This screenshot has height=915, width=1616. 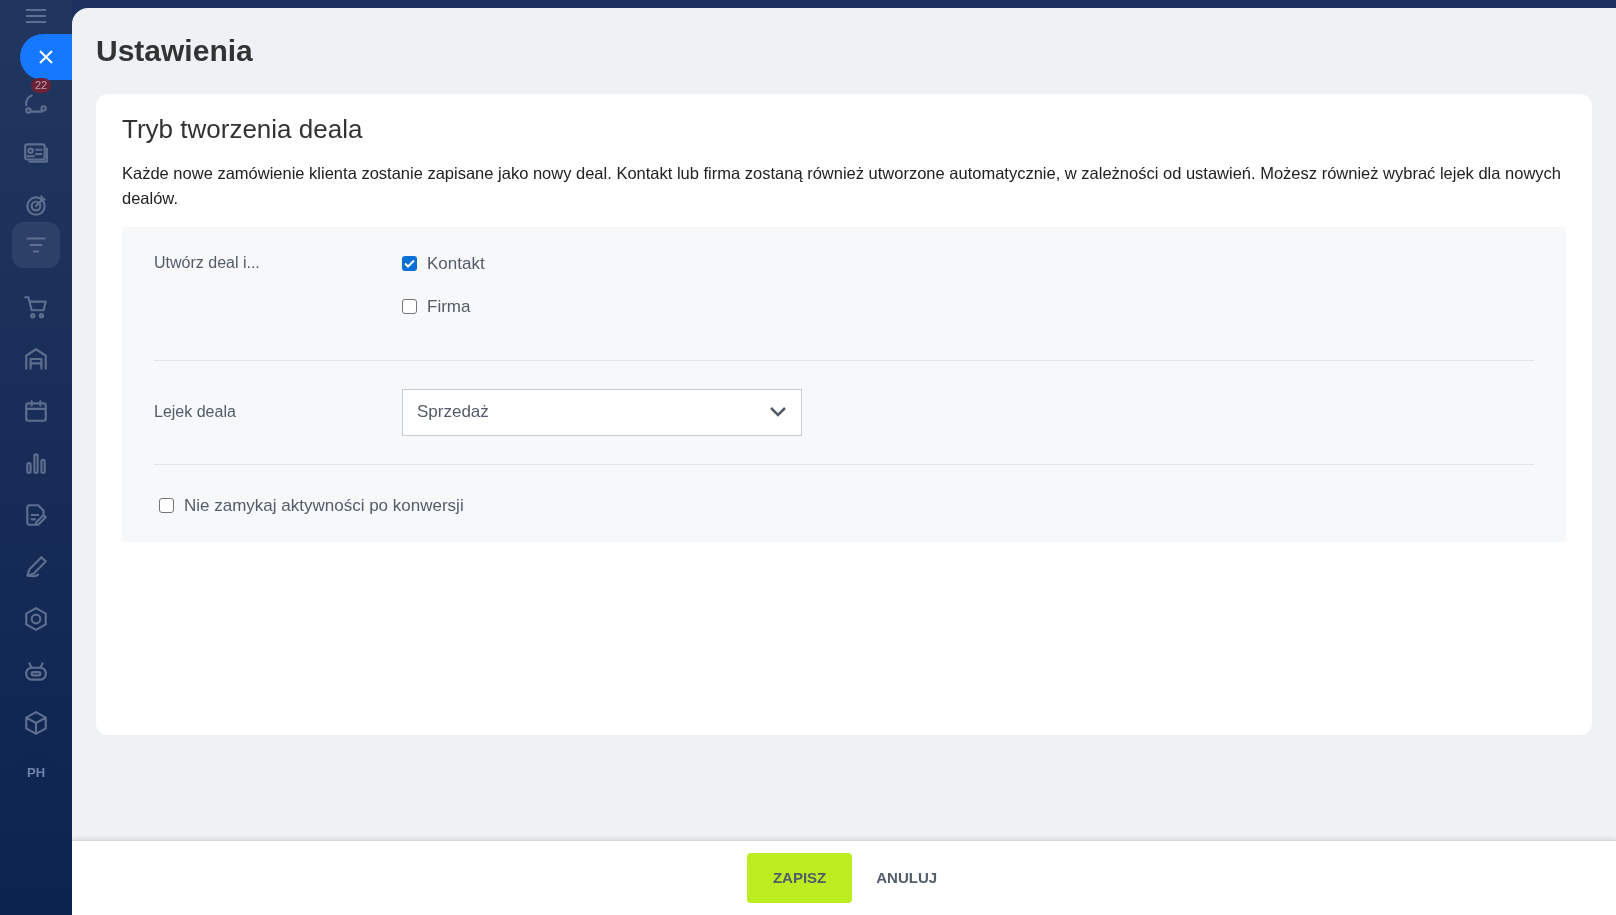 What do you see at coordinates (36, 153) in the screenshot?
I see `contact-card-icon` at bounding box center [36, 153].